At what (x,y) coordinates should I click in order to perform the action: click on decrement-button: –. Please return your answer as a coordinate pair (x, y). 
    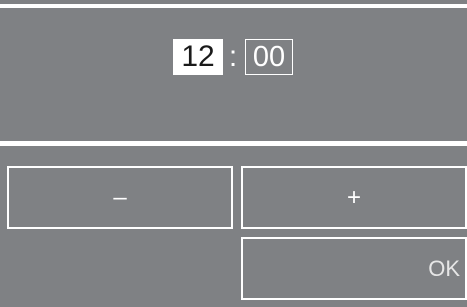
    Looking at the image, I should click on (120, 197).